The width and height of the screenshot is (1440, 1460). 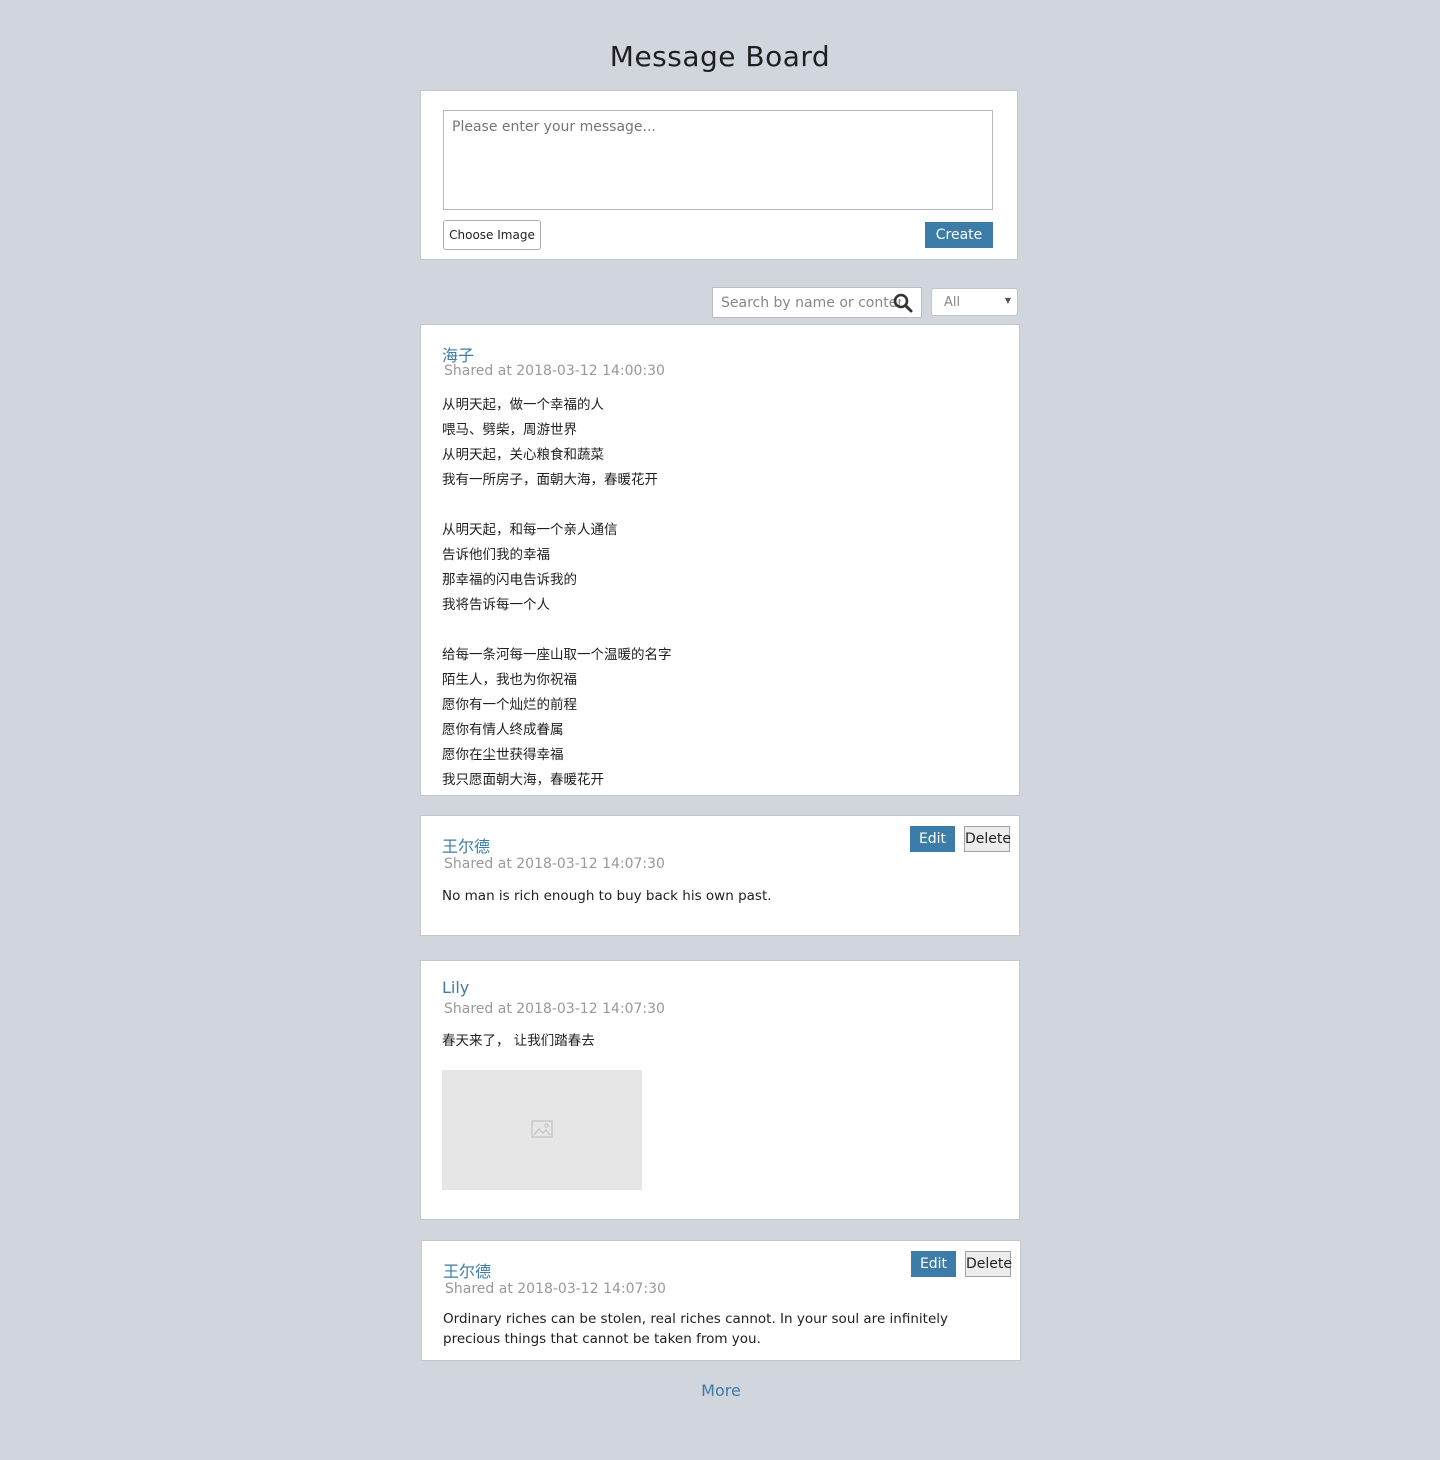 What do you see at coordinates (496, 605) in the screenshot?
I see `poem-line: 我将告诉每一个人` at bounding box center [496, 605].